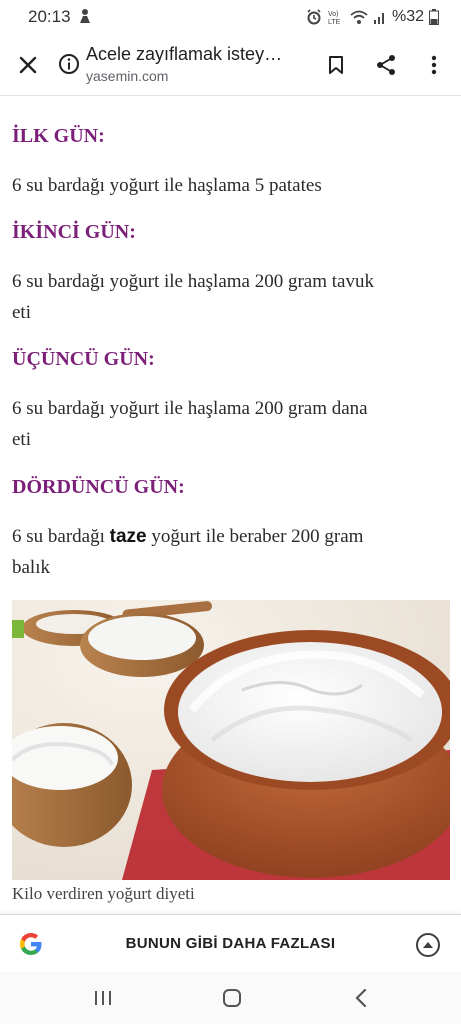 This screenshot has width=461, height=1024. I want to click on more-options-button, so click(434, 65).